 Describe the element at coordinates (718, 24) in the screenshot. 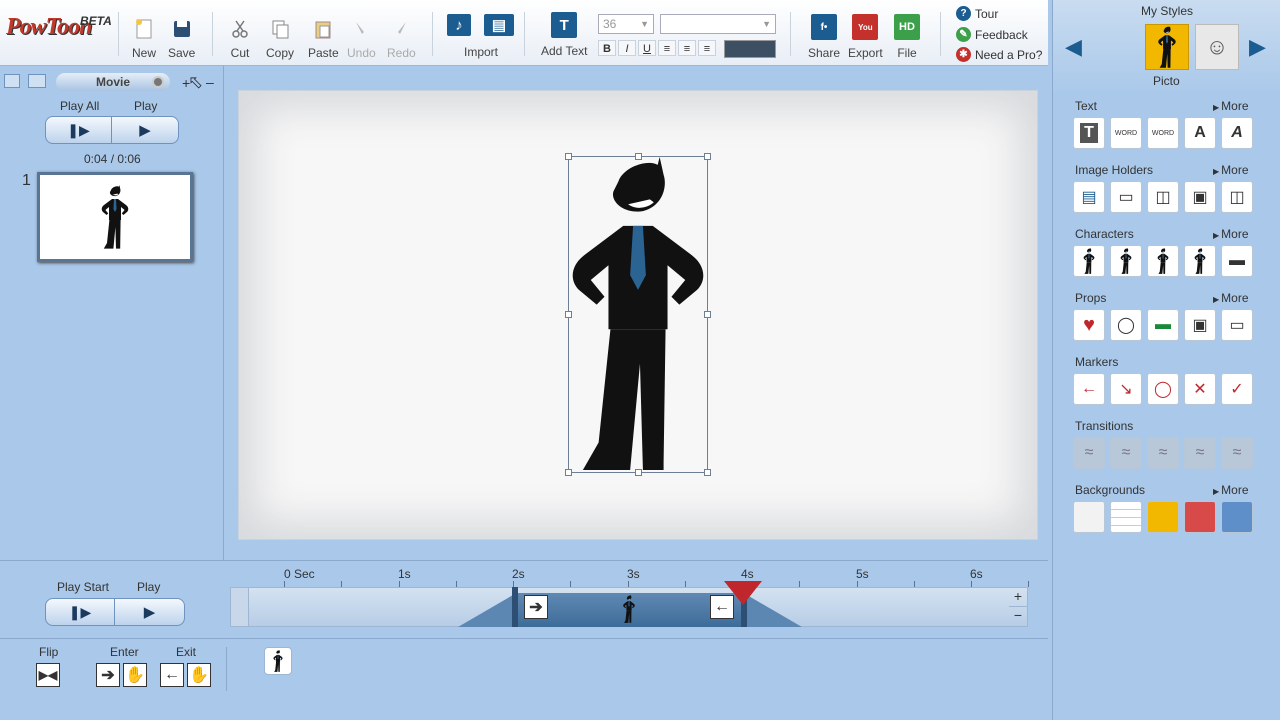

I see `font-family-select: ▼` at that location.